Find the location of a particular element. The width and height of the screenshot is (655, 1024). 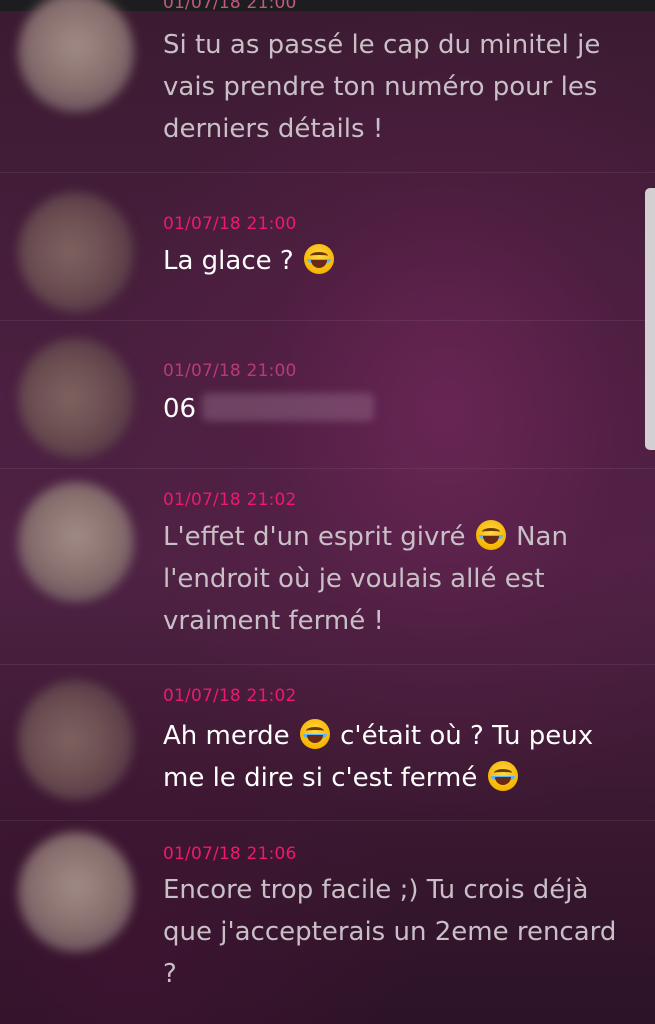

message-text: L'effet d'un esprit givré is located at coordinates (314, 537).